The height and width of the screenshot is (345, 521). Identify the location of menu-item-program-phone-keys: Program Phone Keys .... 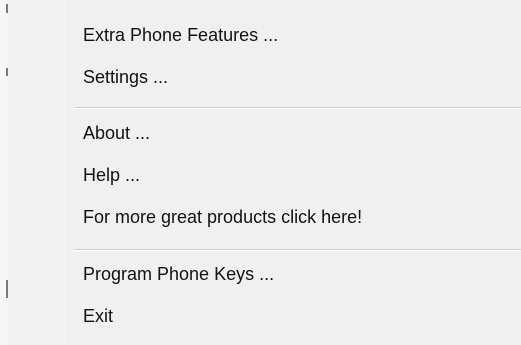
(293, 274).